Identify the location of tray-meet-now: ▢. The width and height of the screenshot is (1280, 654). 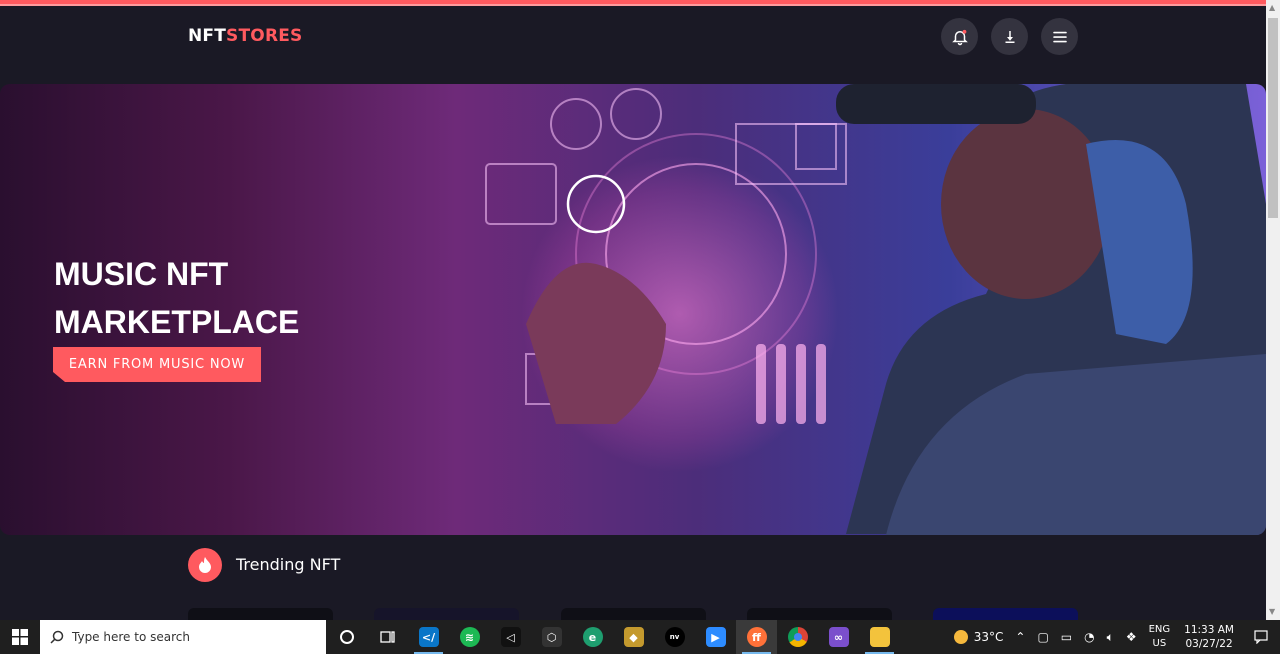
(1042, 637).